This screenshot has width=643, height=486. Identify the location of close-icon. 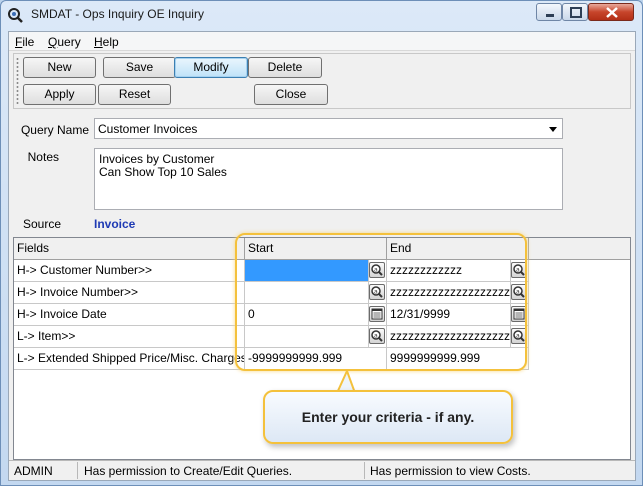
(612, 12).